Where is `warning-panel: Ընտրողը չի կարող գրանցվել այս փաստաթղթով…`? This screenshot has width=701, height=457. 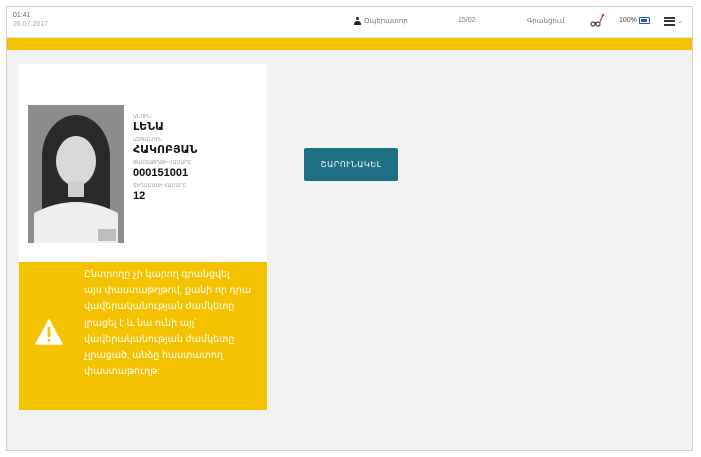
warning-panel: Ընտրողը չի կարող գրանցվել այս փաստաթղթով… is located at coordinates (143, 336).